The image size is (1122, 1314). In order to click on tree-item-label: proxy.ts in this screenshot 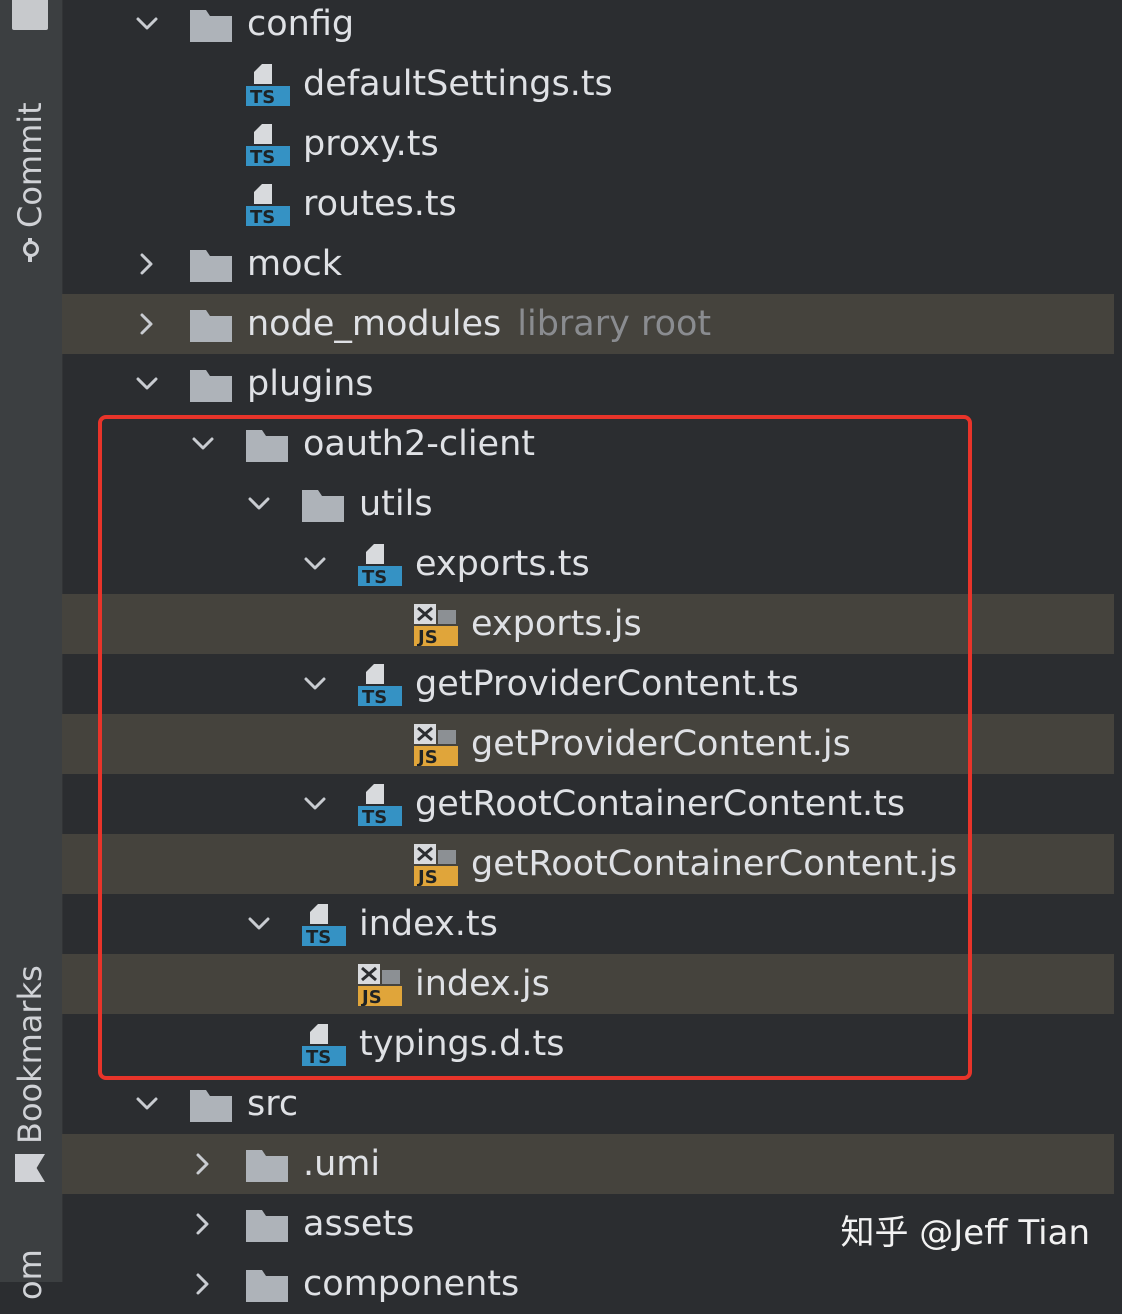, I will do `click(371, 144)`.